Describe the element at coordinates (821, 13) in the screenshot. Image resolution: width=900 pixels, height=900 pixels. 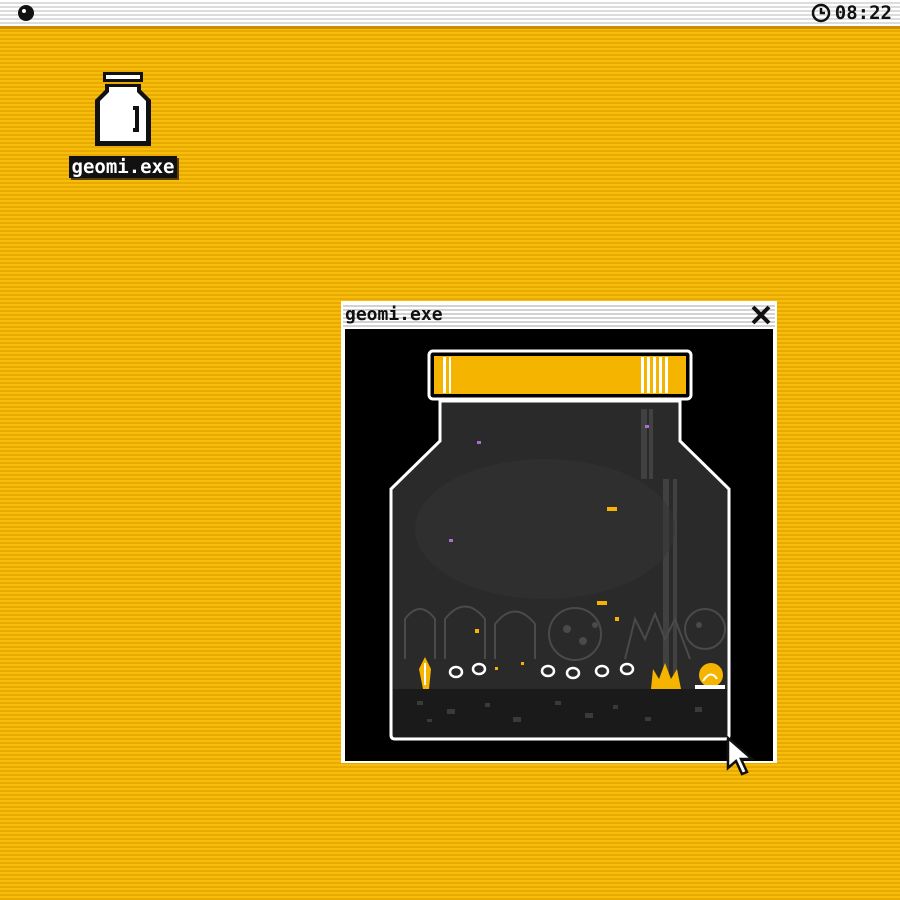
I see `clock-icon` at that location.